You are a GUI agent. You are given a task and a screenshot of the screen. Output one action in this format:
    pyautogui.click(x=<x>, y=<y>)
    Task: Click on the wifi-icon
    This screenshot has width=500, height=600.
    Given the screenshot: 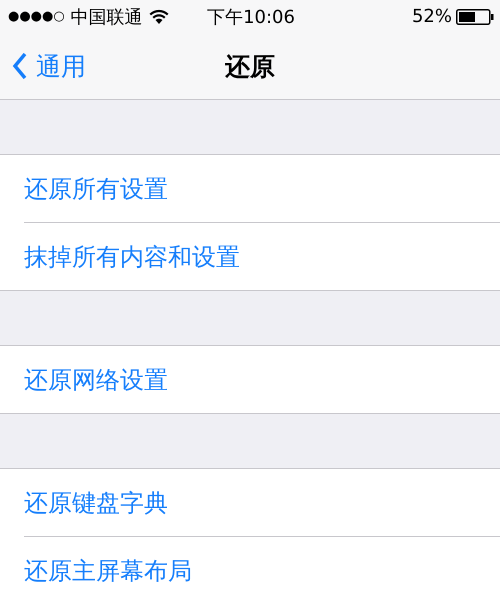 What is the action you would take?
    pyautogui.click(x=158, y=16)
    